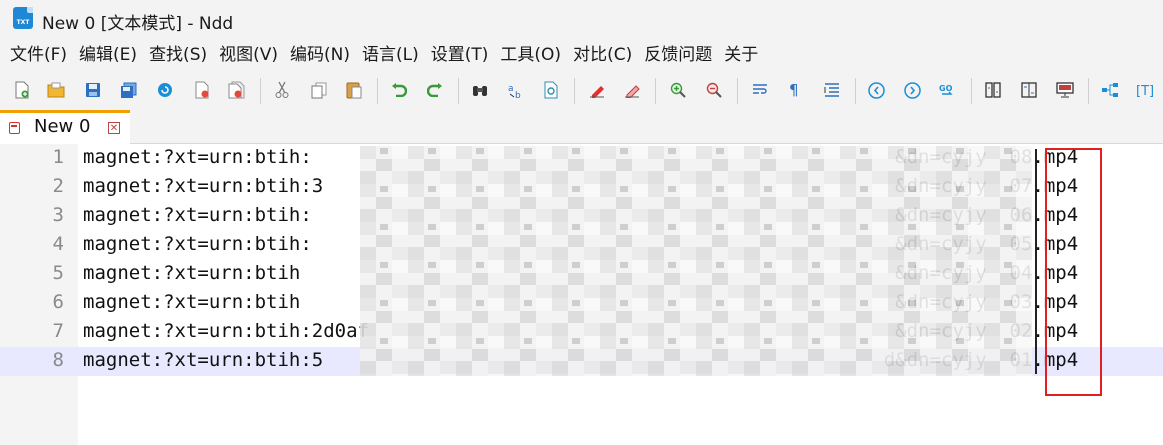 This screenshot has width=1163, height=445. I want to click on menu-file: 文件(F), so click(38, 55).